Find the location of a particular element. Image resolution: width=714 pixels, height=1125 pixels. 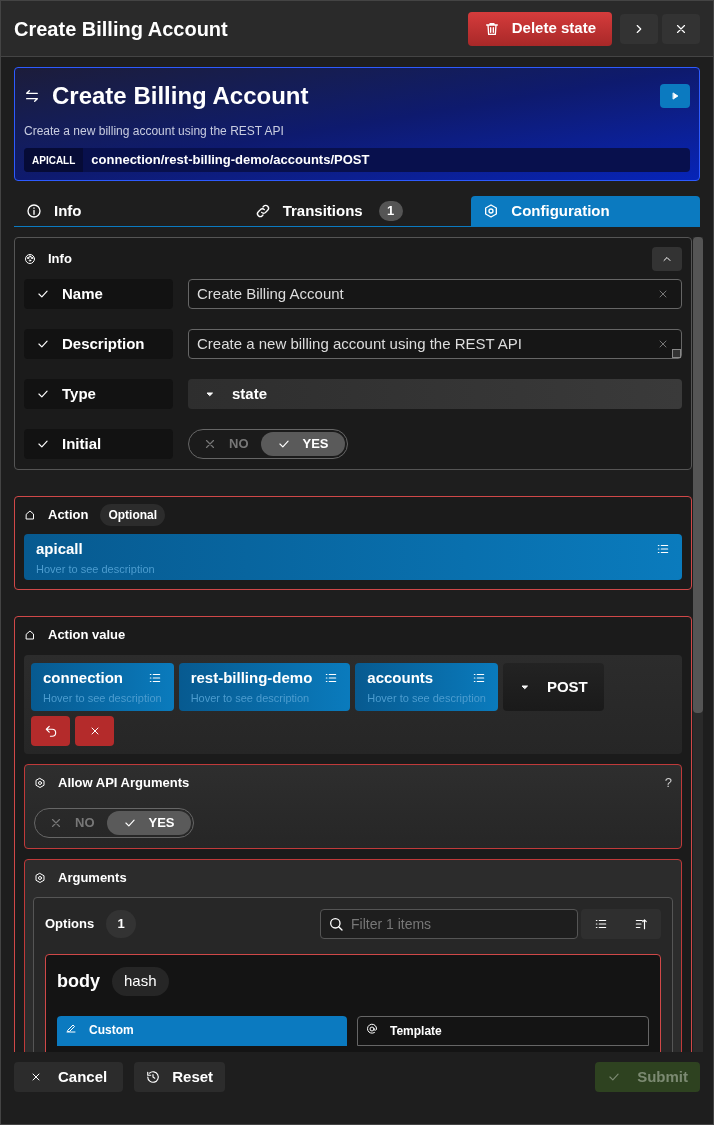

run-button is located at coordinates (675, 96).